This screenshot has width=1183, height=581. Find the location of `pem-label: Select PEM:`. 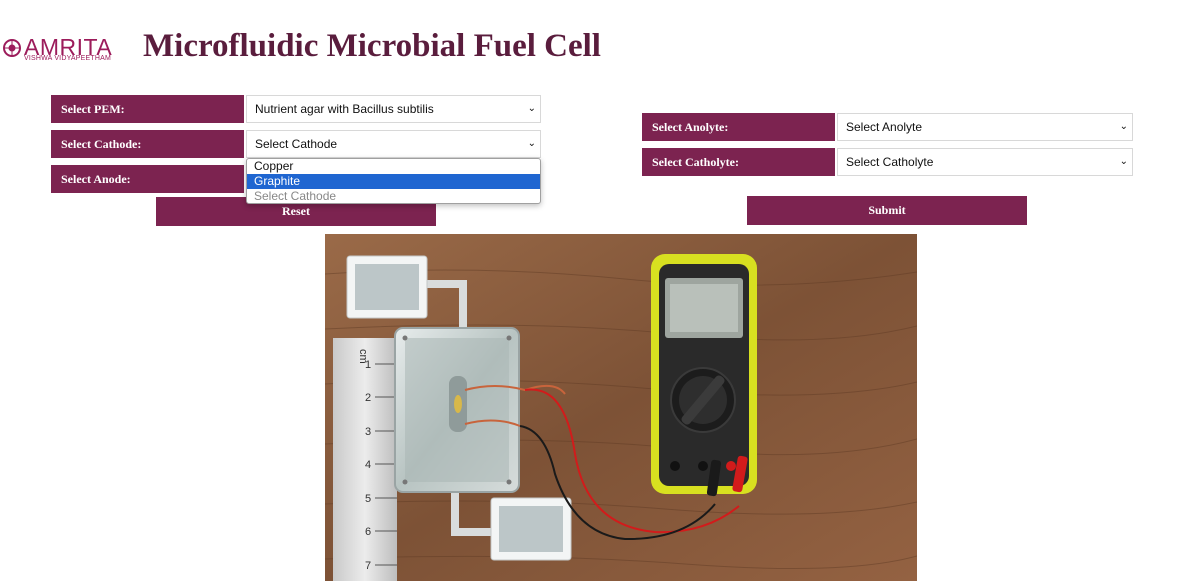

pem-label: Select PEM: is located at coordinates (147, 109).